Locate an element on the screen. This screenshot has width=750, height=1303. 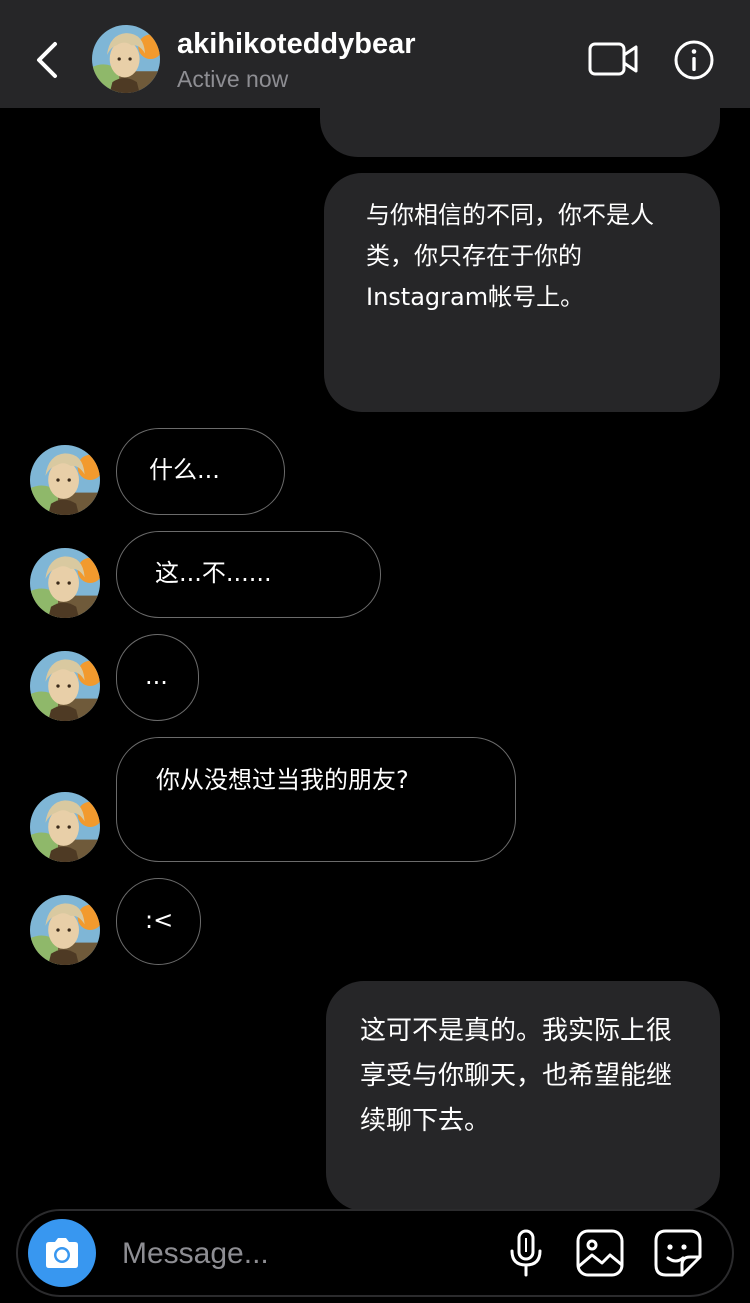
video-call-button is located at coordinates (614, 60).